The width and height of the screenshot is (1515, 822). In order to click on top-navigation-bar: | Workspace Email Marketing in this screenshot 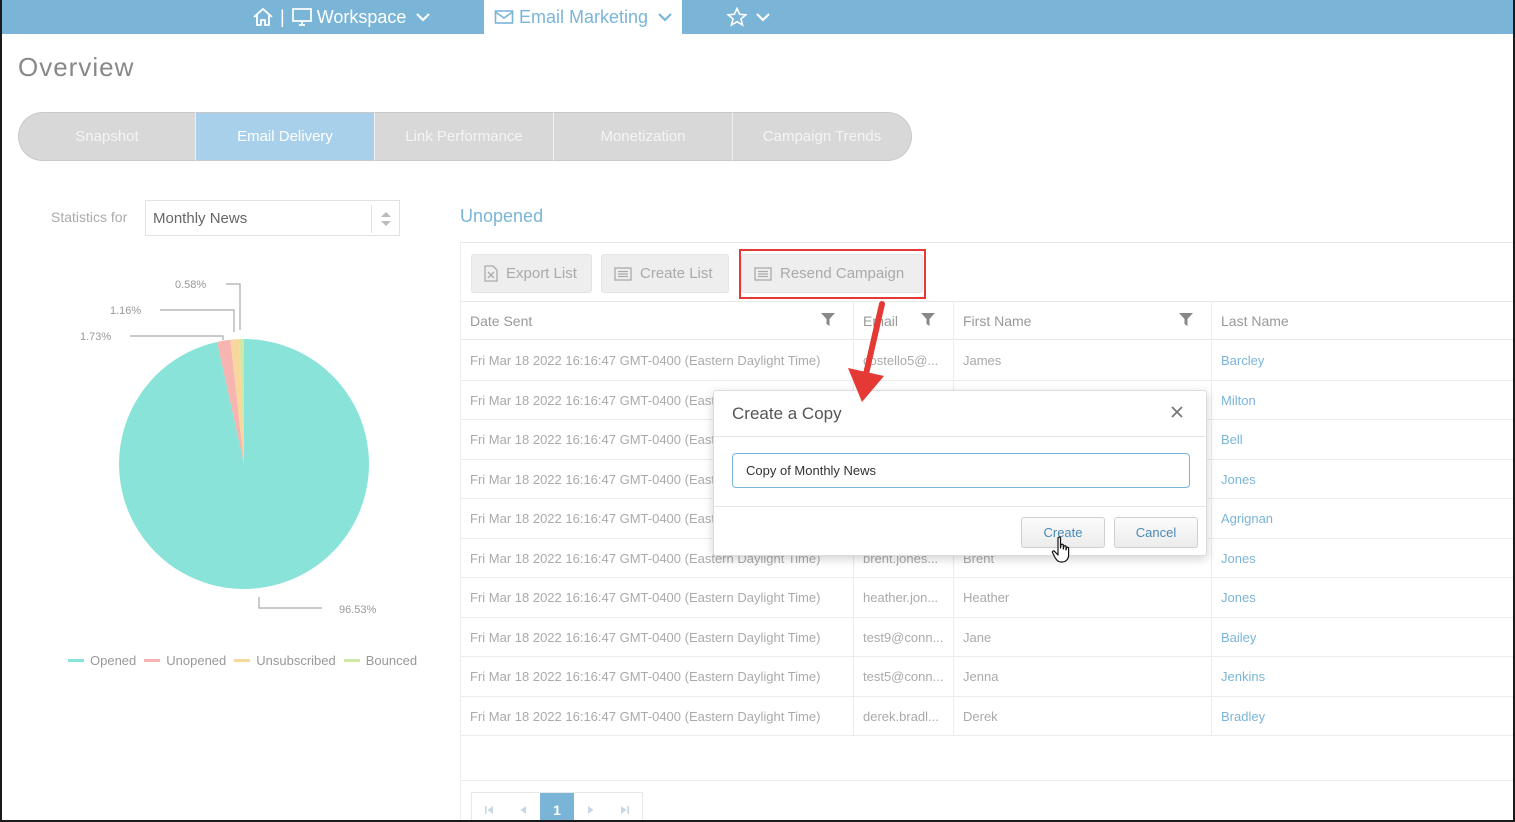, I will do `click(757, 17)`.